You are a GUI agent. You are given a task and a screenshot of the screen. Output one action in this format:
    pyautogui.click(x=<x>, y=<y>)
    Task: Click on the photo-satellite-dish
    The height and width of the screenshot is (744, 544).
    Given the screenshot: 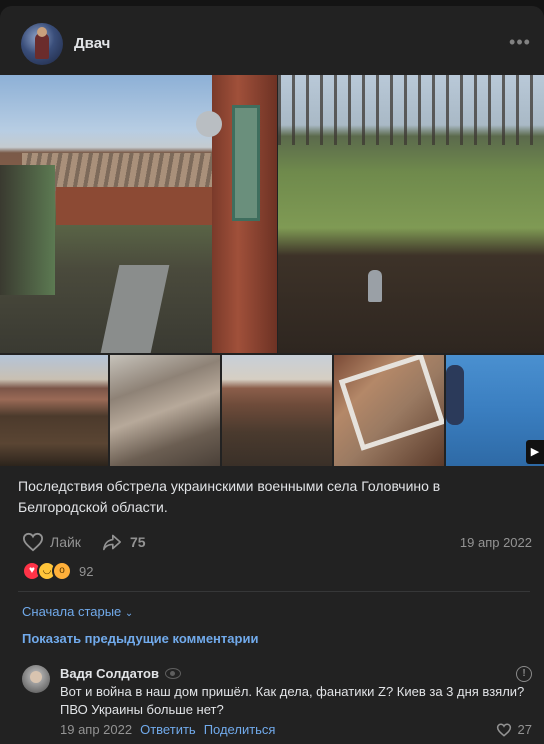 What is the action you would take?
    pyautogui.click(x=209, y=124)
    